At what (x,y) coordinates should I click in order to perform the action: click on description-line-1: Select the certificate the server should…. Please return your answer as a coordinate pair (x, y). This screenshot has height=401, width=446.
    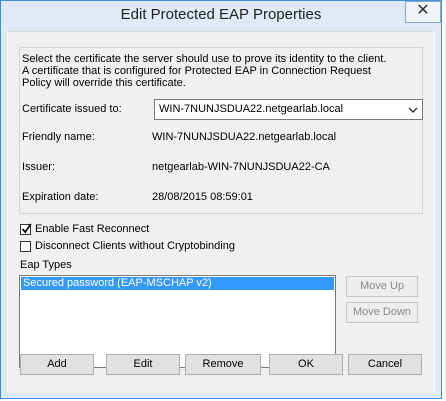
    Looking at the image, I should click on (204, 59).